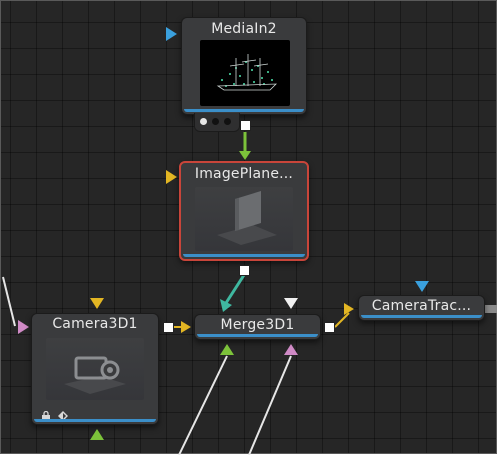 This screenshot has width=497, height=455. Describe the element at coordinates (63, 413) in the screenshot. I see `visibility-icon` at that location.